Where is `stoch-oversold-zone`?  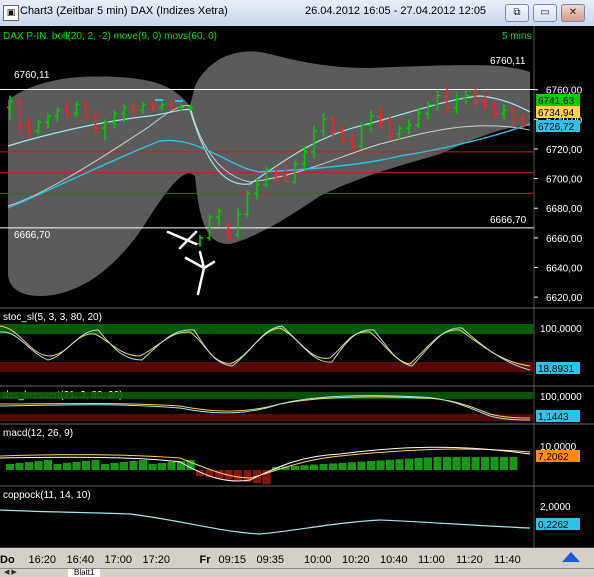
stoch-oversold-zone is located at coordinates (267, 367).